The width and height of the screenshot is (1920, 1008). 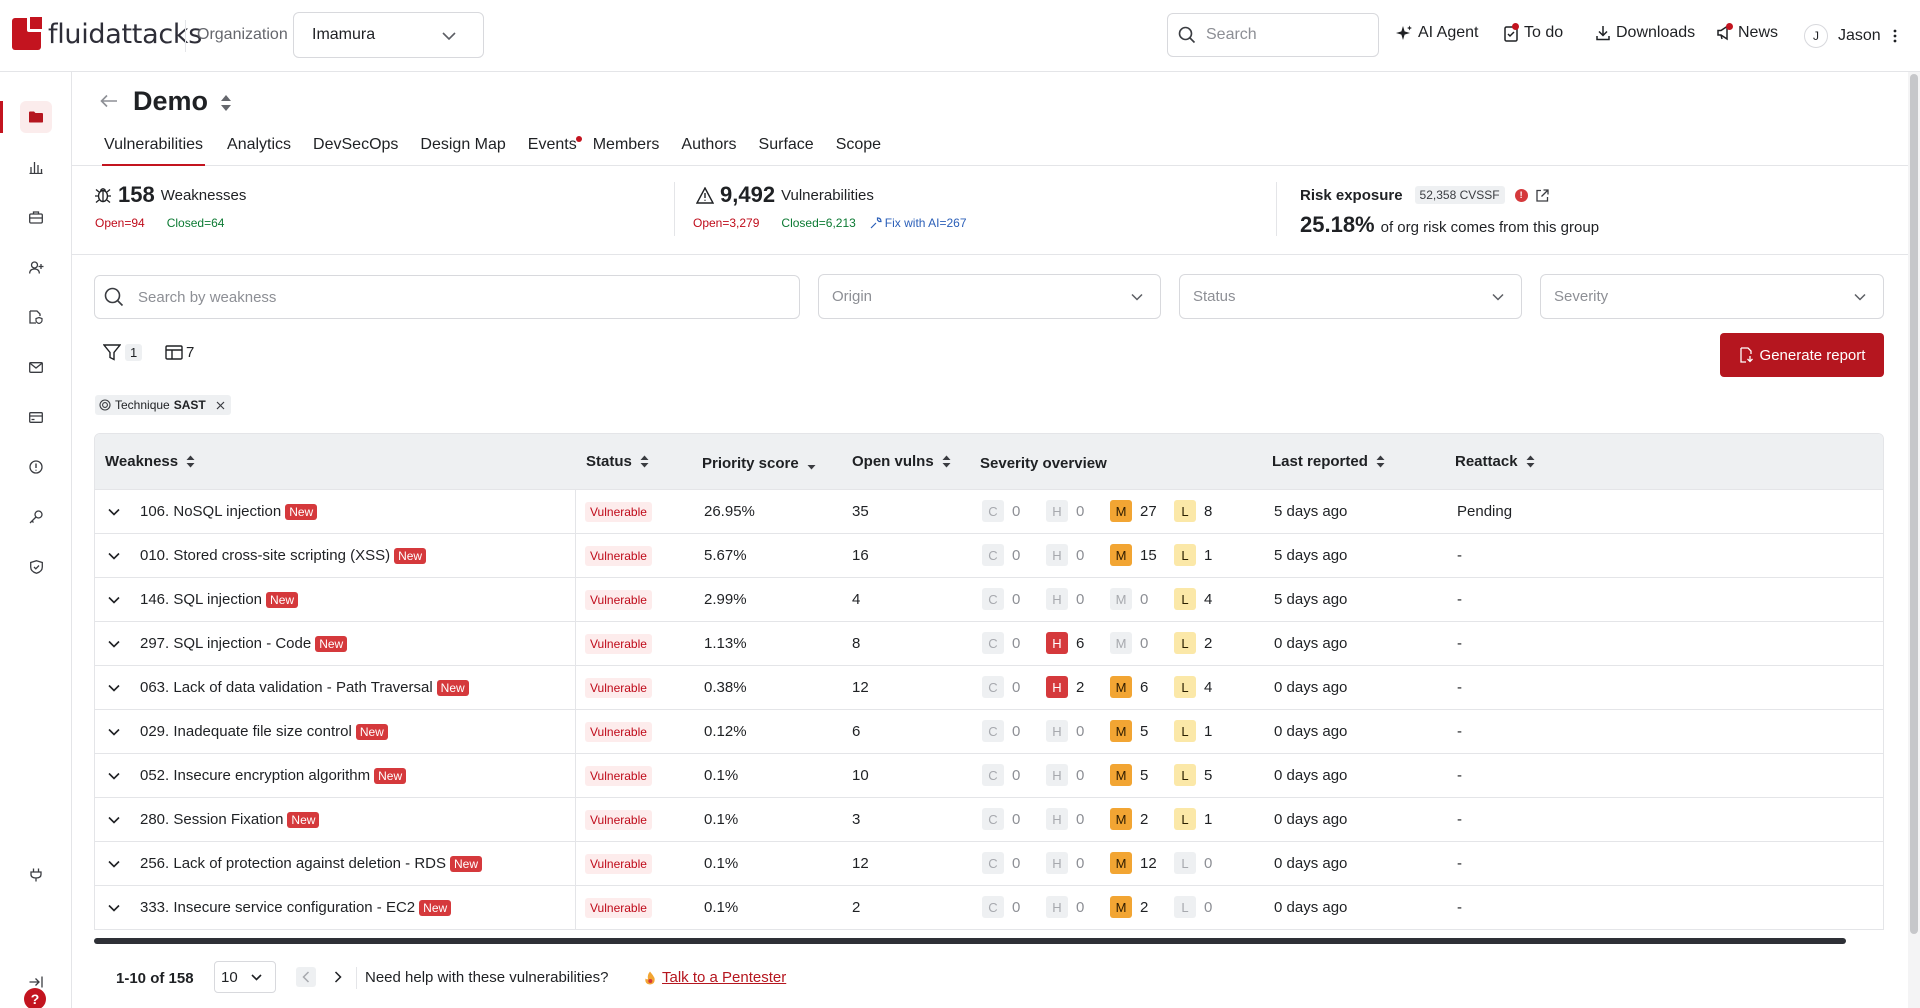 I want to click on risk-percent: 25.18%, so click(x=1337, y=224).